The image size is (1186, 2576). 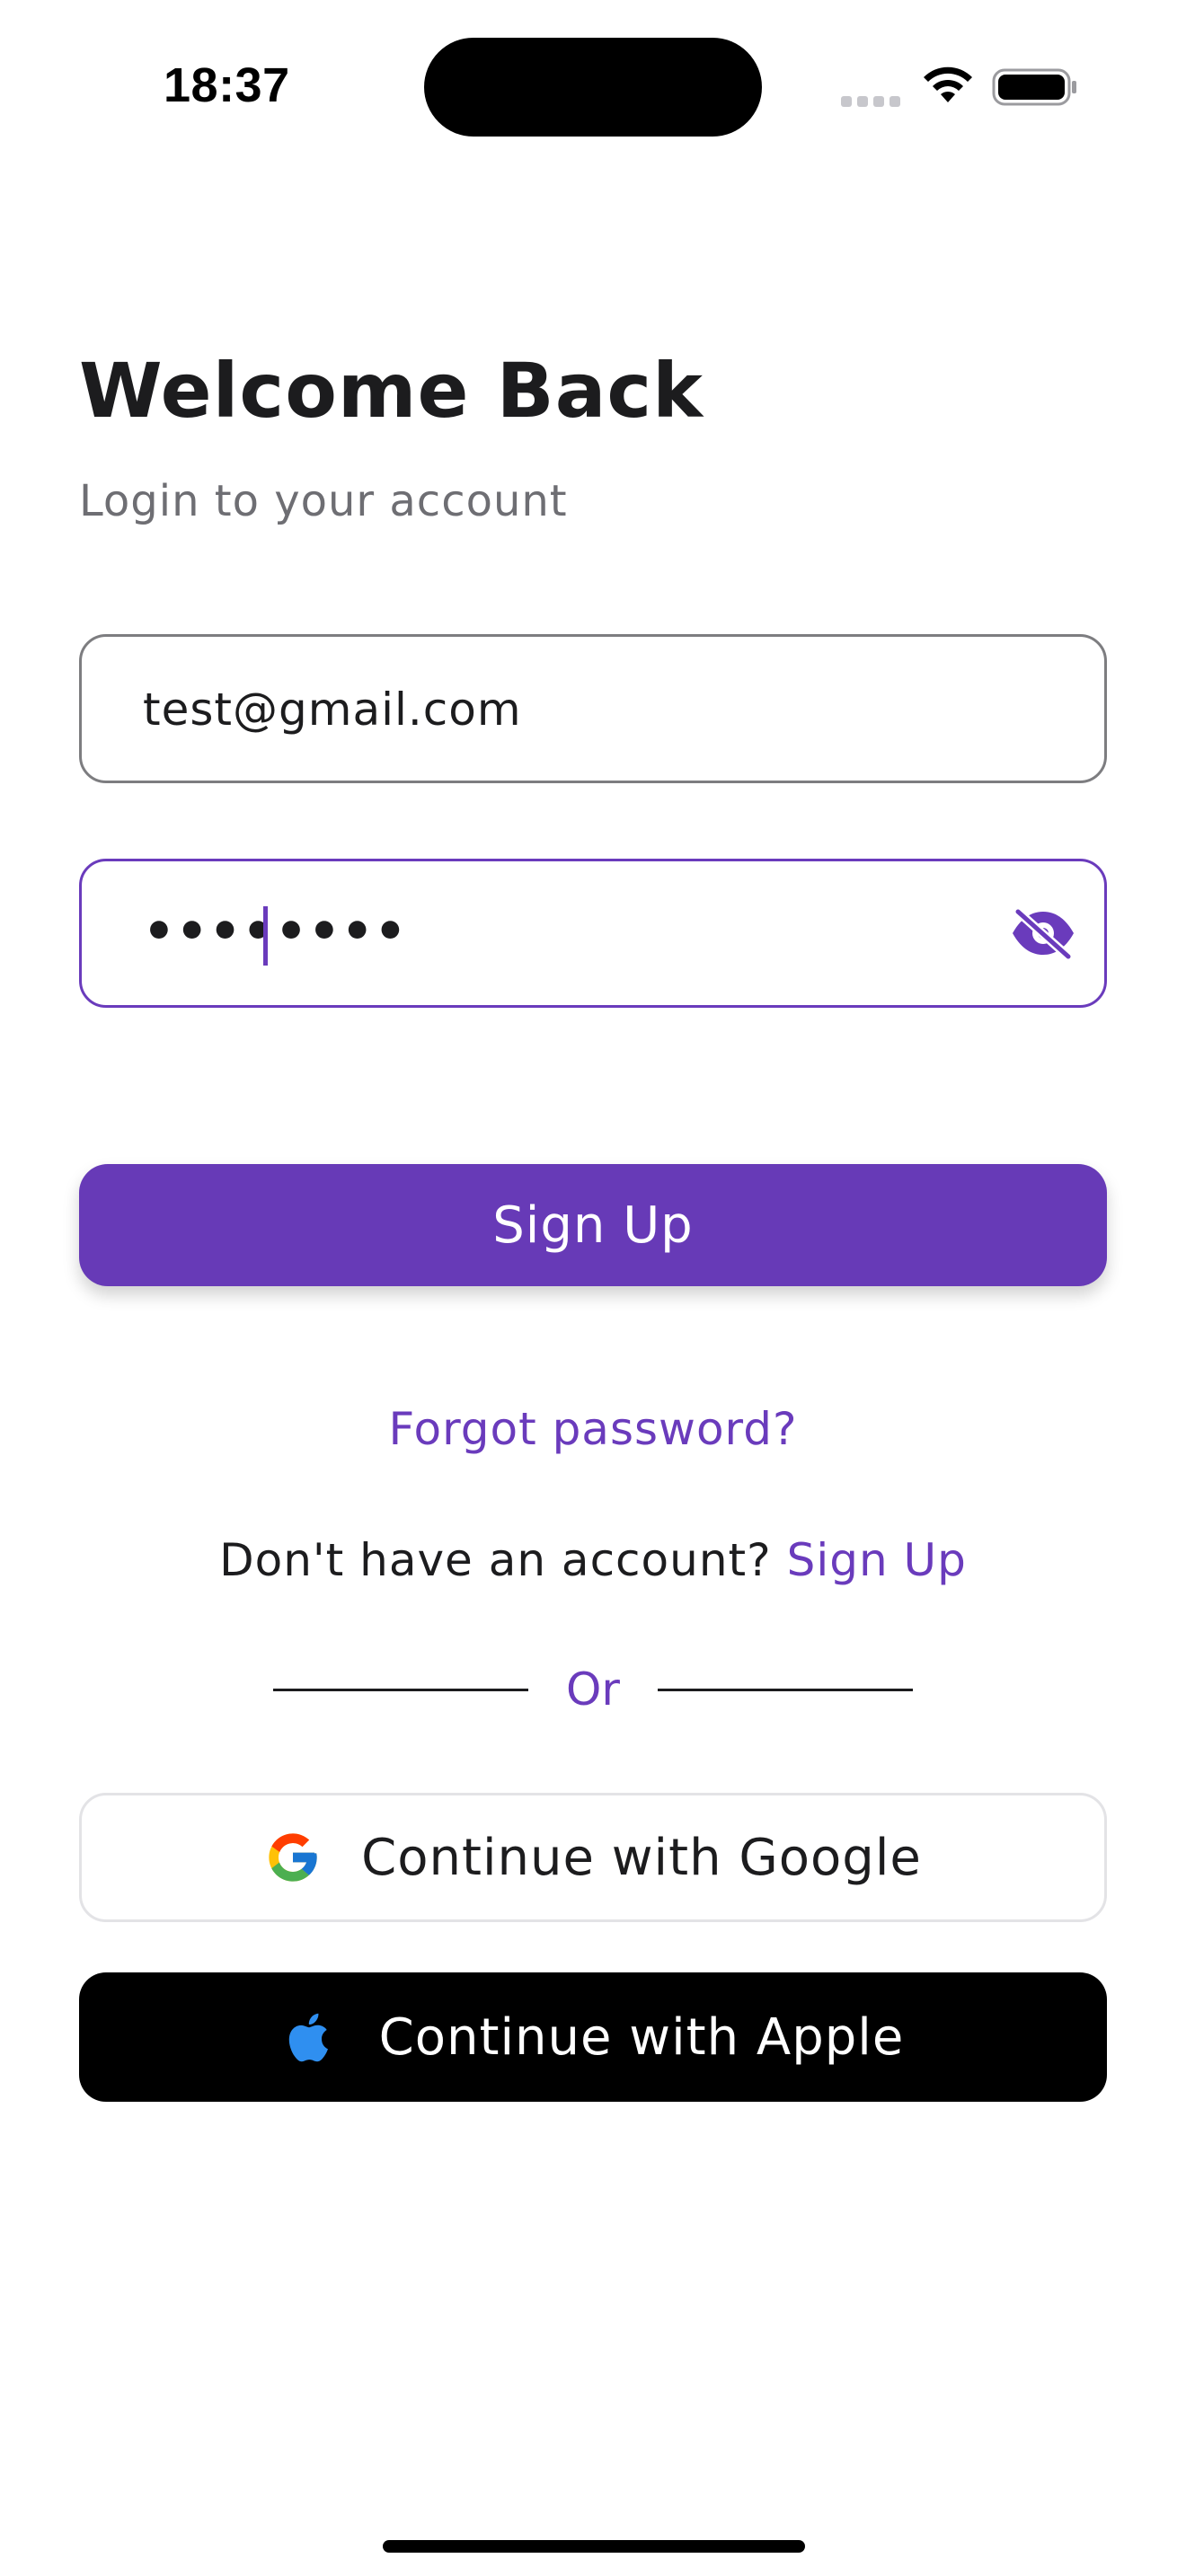 What do you see at coordinates (593, 933) in the screenshot?
I see `password-field: ••••••••` at bounding box center [593, 933].